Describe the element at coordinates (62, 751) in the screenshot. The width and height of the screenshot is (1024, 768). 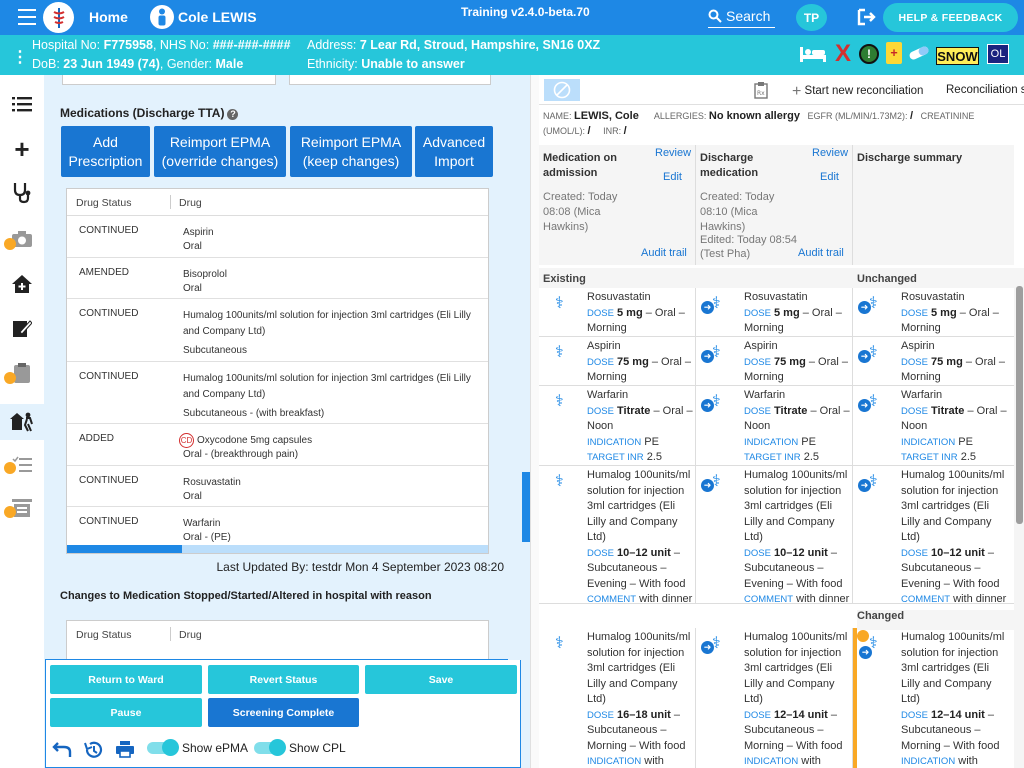
I see `undo-icon` at that location.